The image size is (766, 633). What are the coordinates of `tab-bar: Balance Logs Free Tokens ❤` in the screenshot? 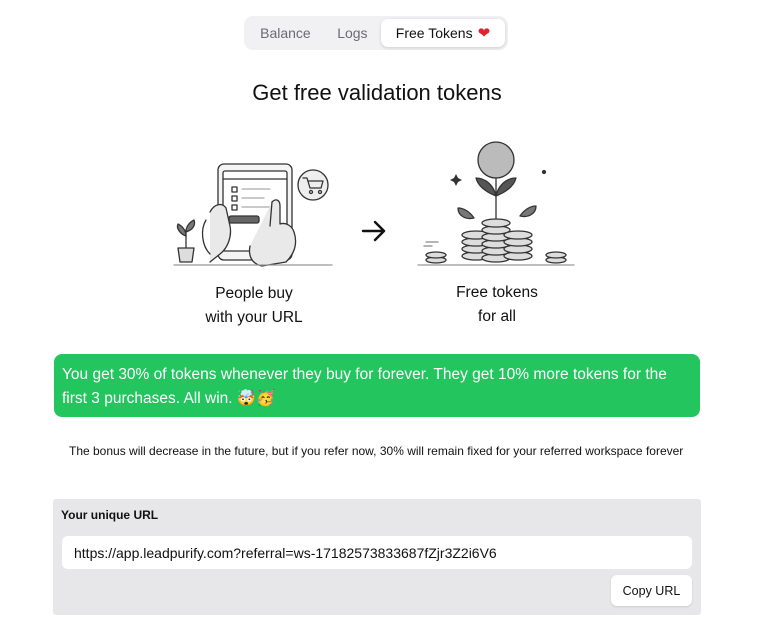 It's located at (376, 33).